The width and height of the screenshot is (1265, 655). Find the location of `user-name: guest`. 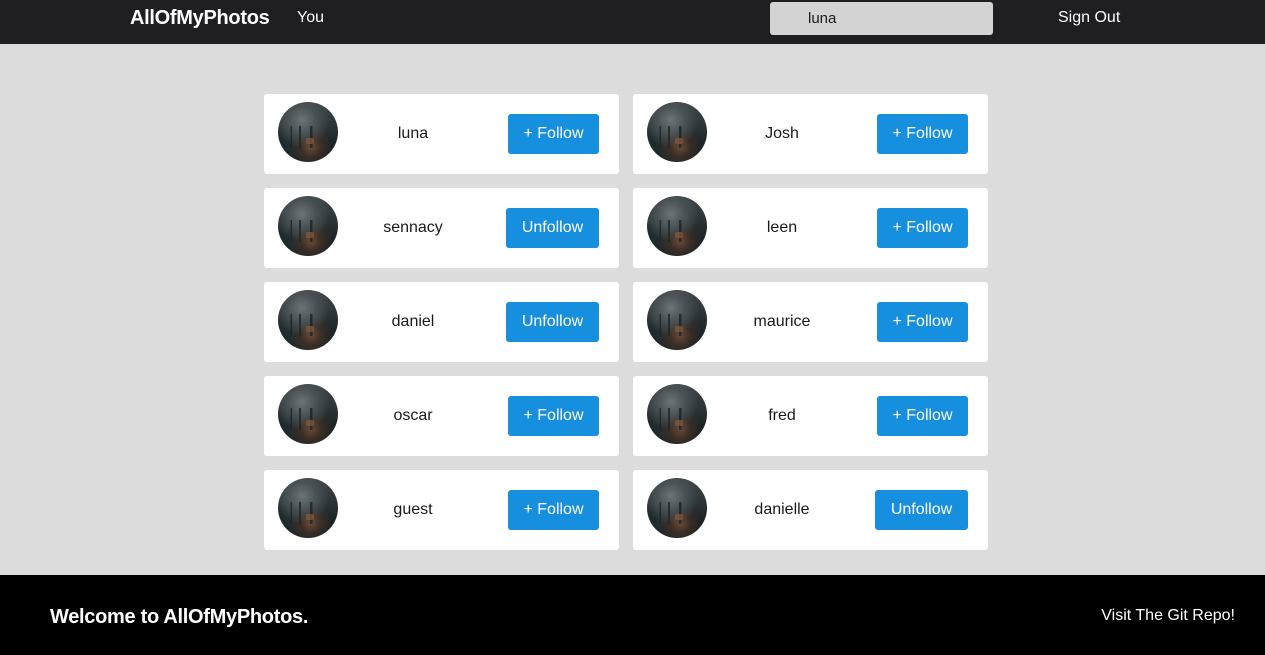

user-name: guest is located at coordinates (413, 510).